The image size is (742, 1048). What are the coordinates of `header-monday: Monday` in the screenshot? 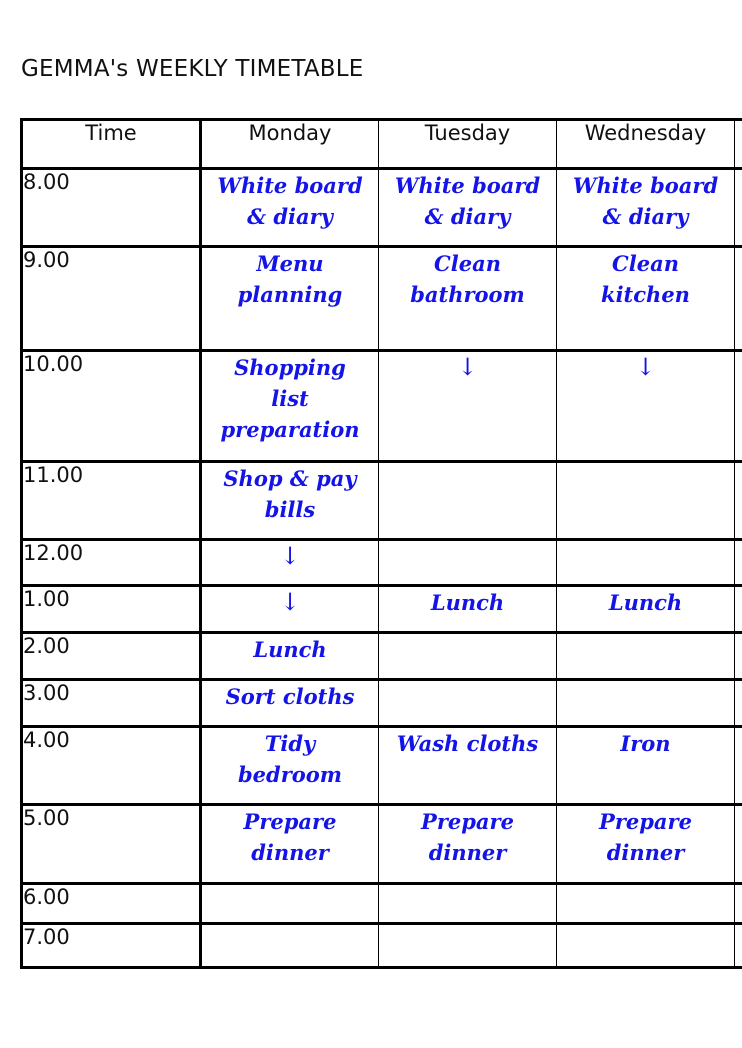 It's located at (289, 144).